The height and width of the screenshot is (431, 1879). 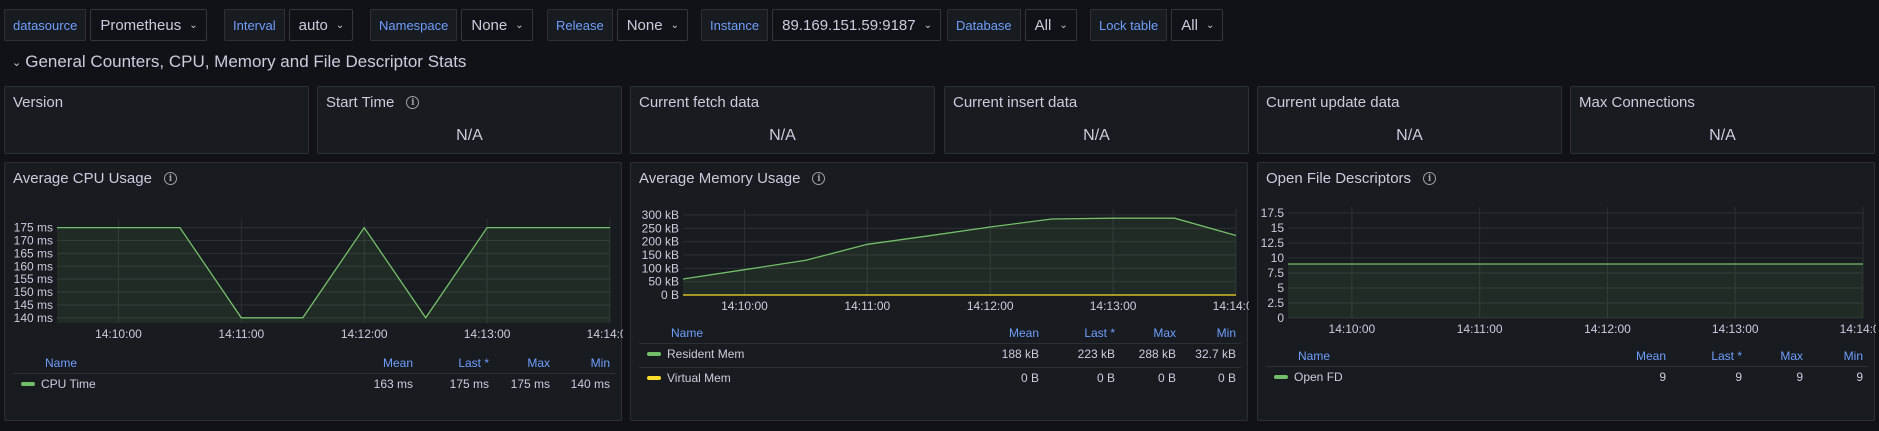 What do you see at coordinates (940, 377) in the screenshot?
I see `legend-row: Virtual Mem 0 B 0 B 0 B 0 B` at bounding box center [940, 377].